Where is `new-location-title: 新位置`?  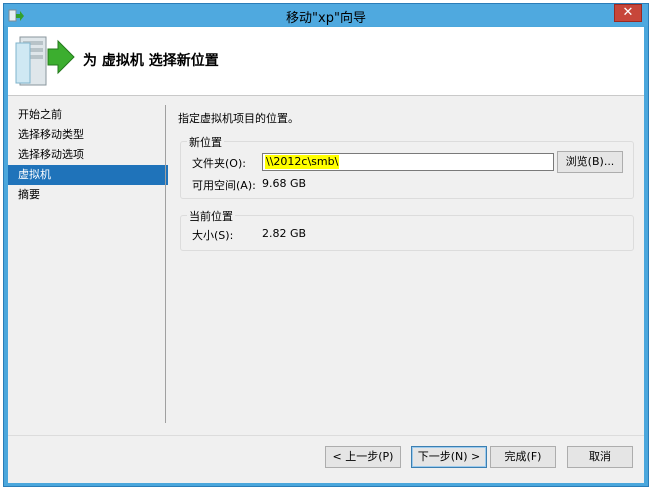
new-location-title: 新位置 is located at coordinates (205, 142).